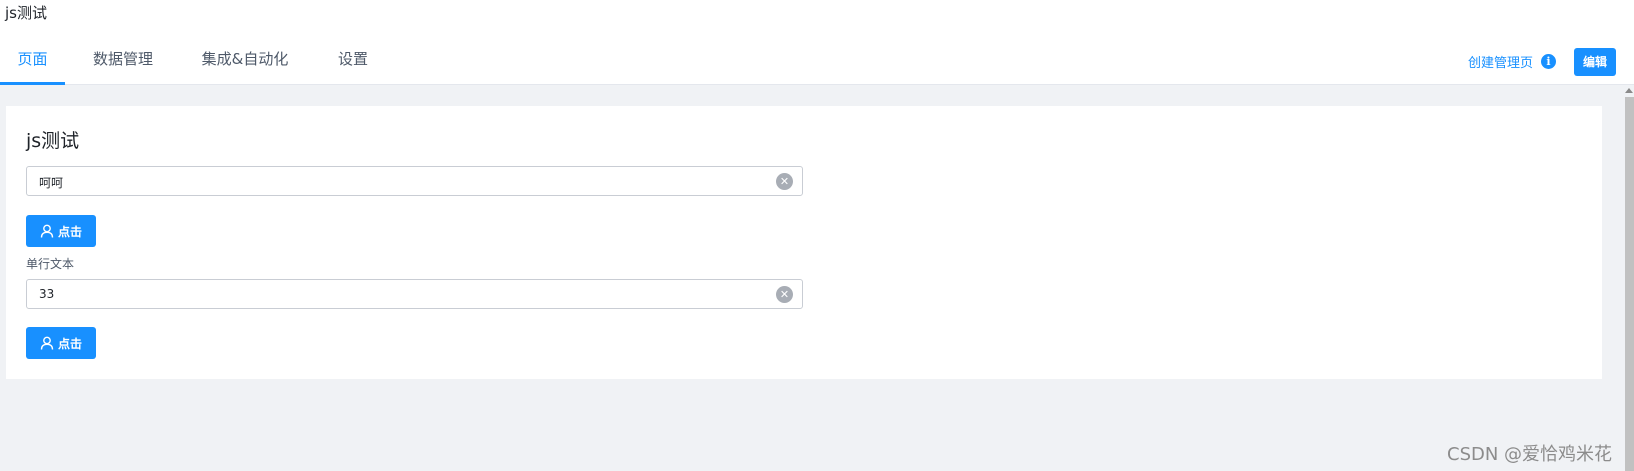 The width and height of the screenshot is (1634, 471). Describe the element at coordinates (32, 66) in the screenshot. I see `tab-pages: 页面` at that location.